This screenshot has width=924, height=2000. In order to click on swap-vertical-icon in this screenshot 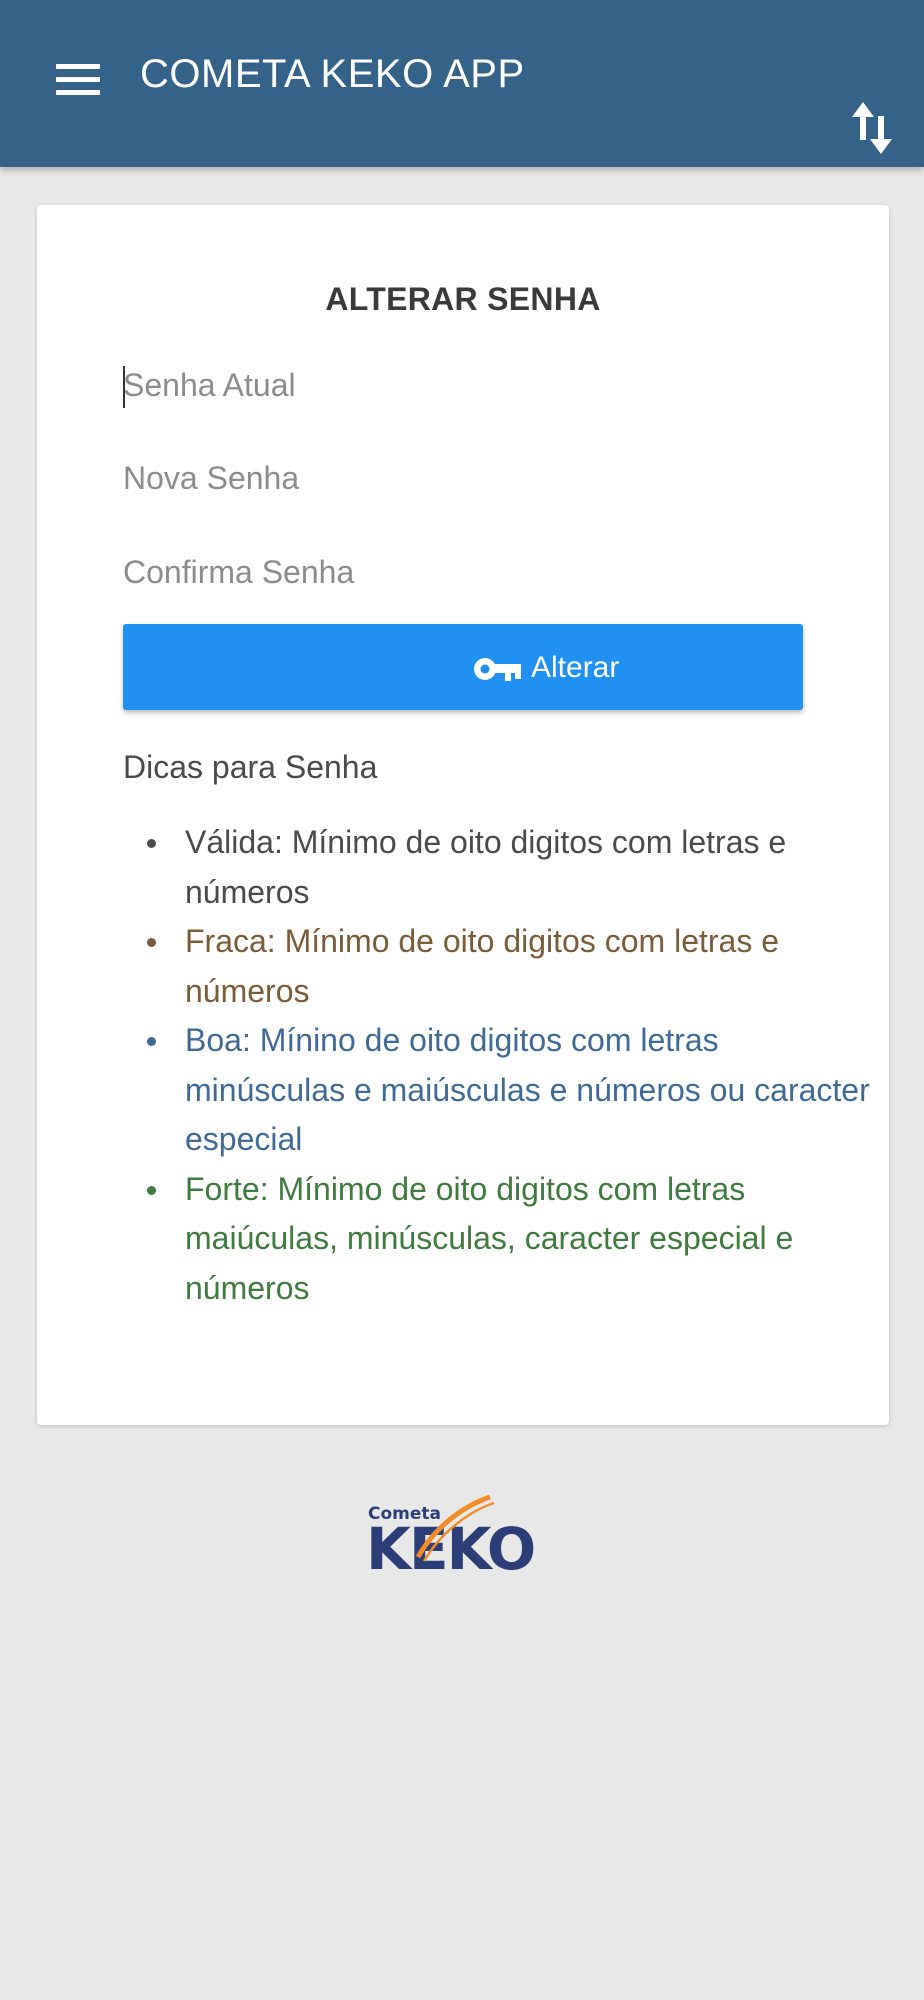, I will do `click(872, 128)`.